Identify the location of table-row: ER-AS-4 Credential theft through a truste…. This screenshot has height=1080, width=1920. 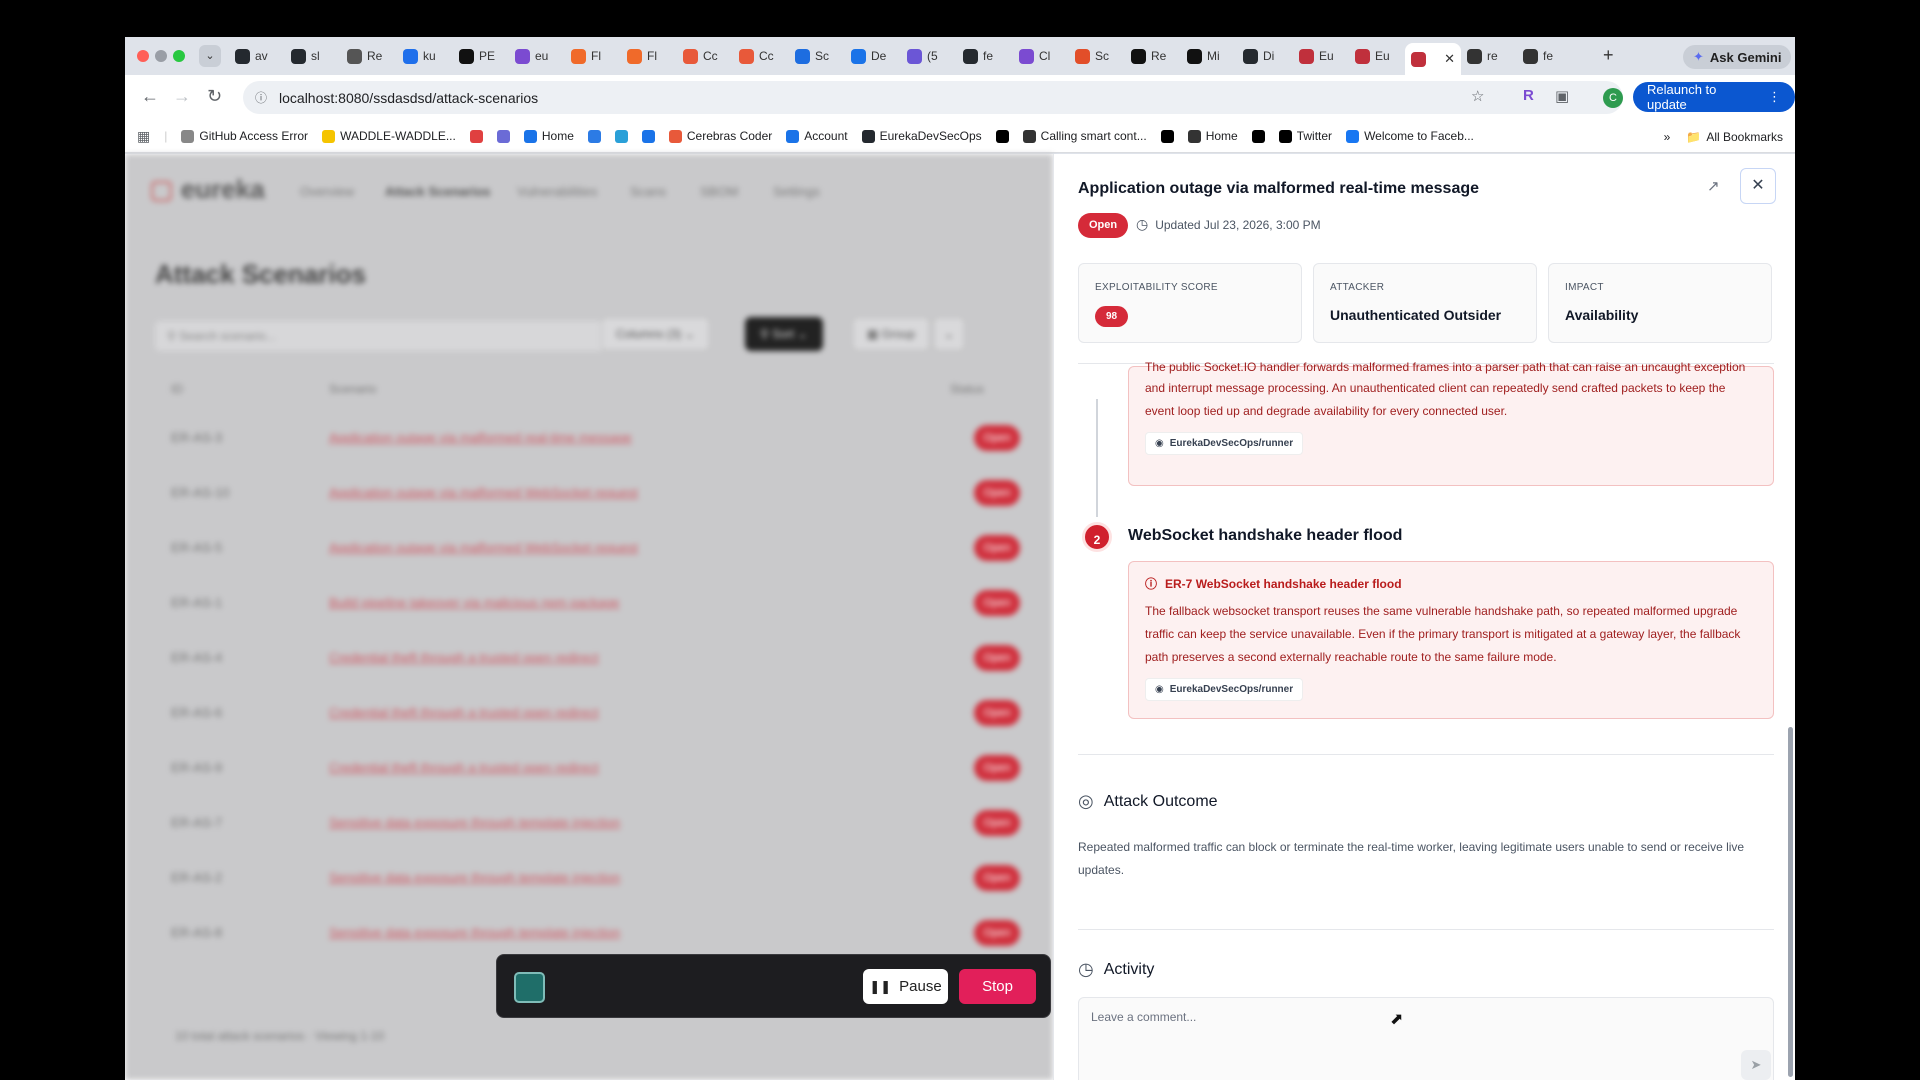
(589, 659).